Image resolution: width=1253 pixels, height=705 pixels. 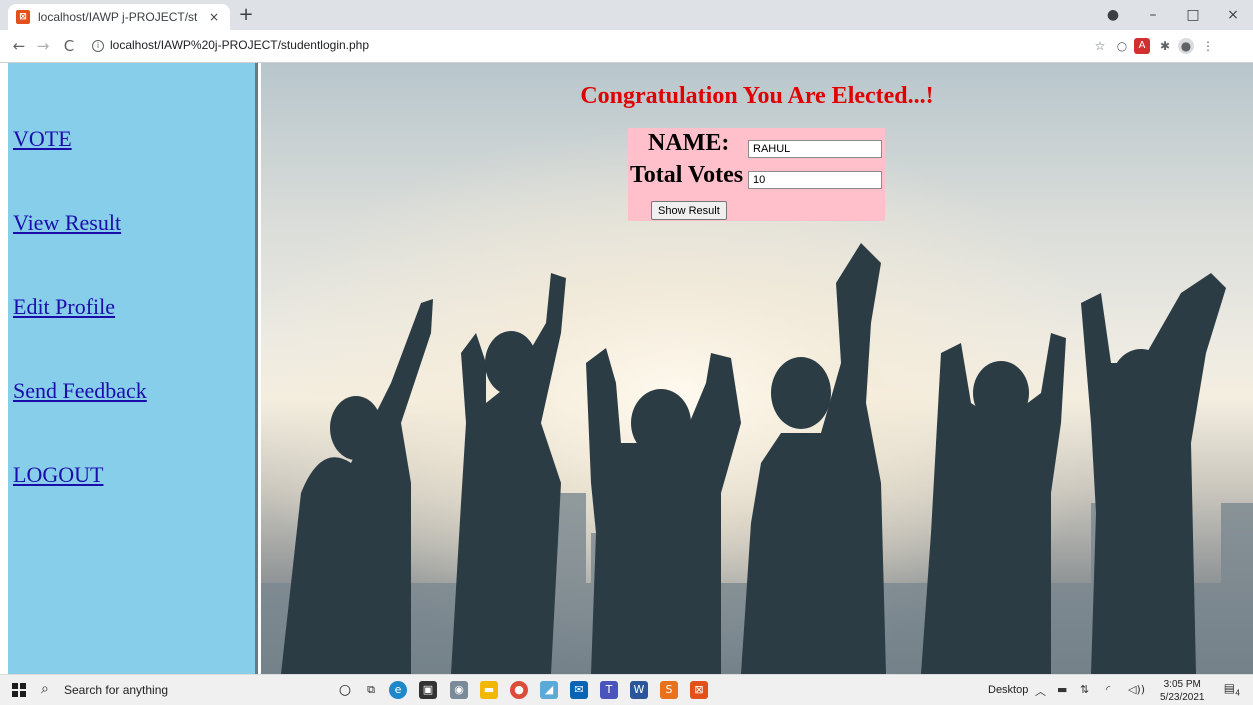 What do you see at coordinates (42, 139) in the screenshot?
I see `sidebar-link-vote: VOTE` at bounding box center [42, 139].